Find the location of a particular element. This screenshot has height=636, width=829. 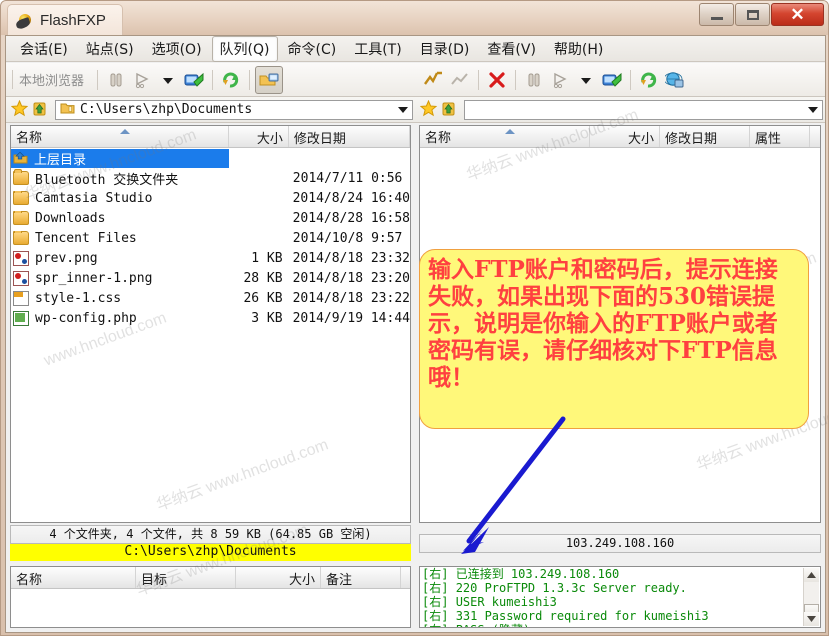

remote-status-bar: 103.249.108.160 is located at coordinates (620, 543).